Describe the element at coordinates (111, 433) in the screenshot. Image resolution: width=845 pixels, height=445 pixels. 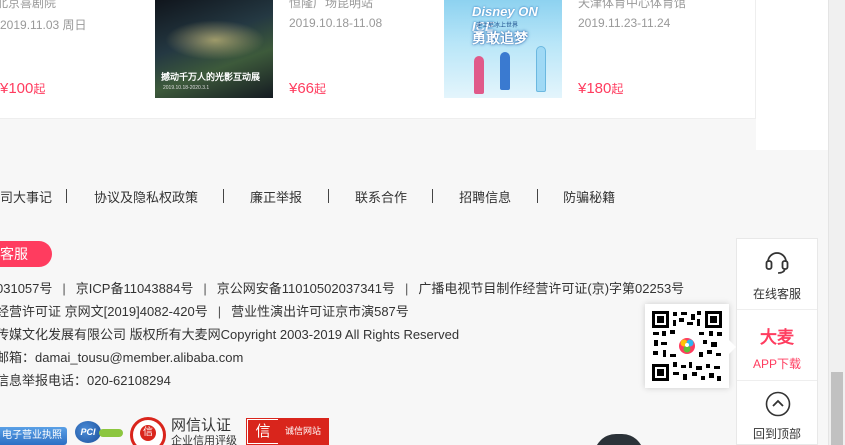
I see `pci-wave` at that location.